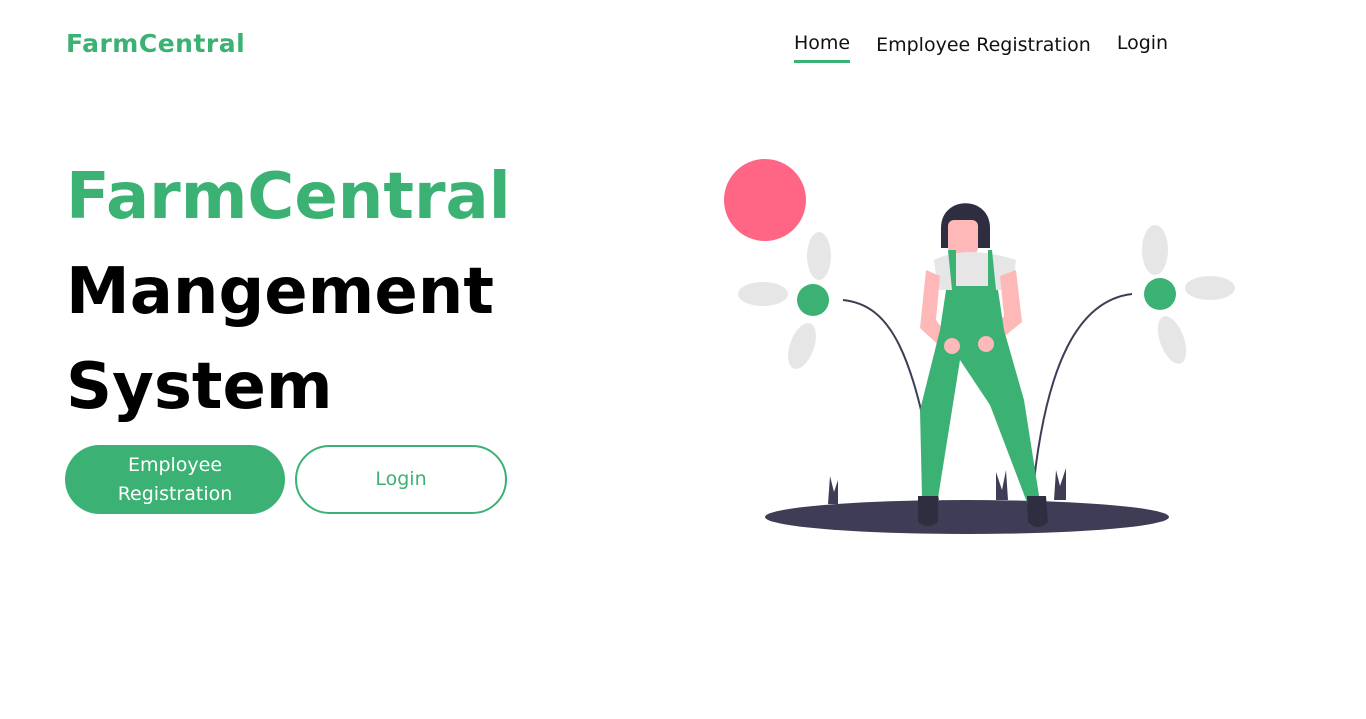 Image resolution: width=1366 pixels, height=719 pixels. What do you see at coordinates (822, 46) in the screenshot?
I see `nav-home-link: Home` at bounding box center [822, 46].